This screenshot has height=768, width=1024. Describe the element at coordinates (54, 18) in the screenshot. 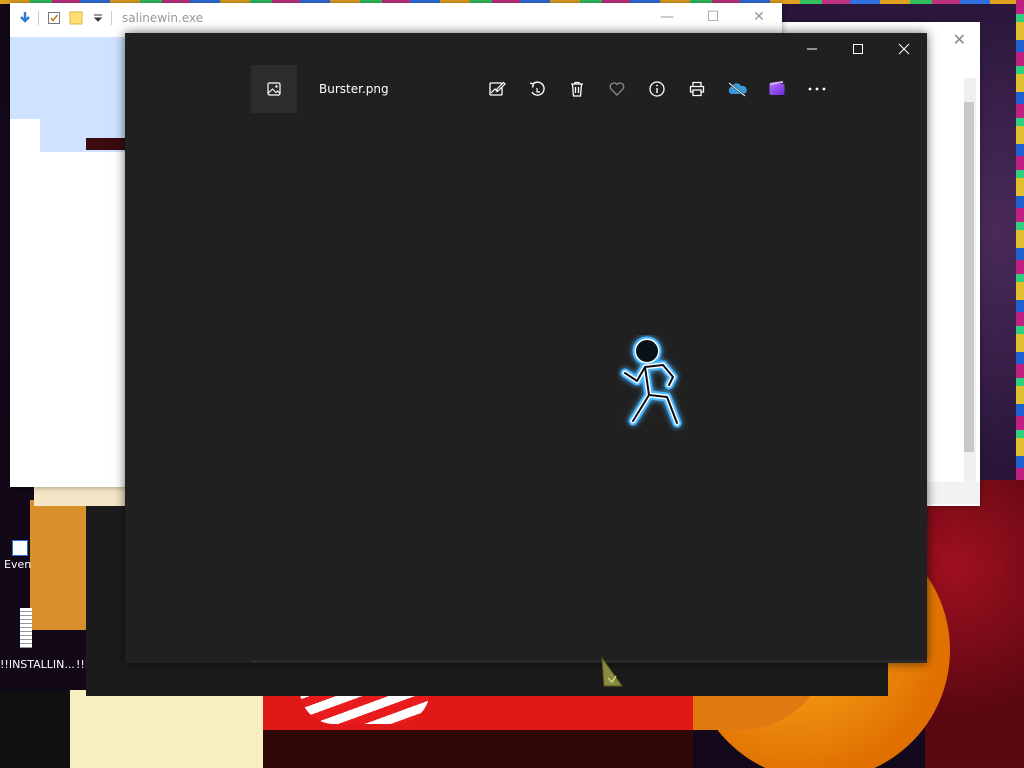

I see `properties-icon` at that location.